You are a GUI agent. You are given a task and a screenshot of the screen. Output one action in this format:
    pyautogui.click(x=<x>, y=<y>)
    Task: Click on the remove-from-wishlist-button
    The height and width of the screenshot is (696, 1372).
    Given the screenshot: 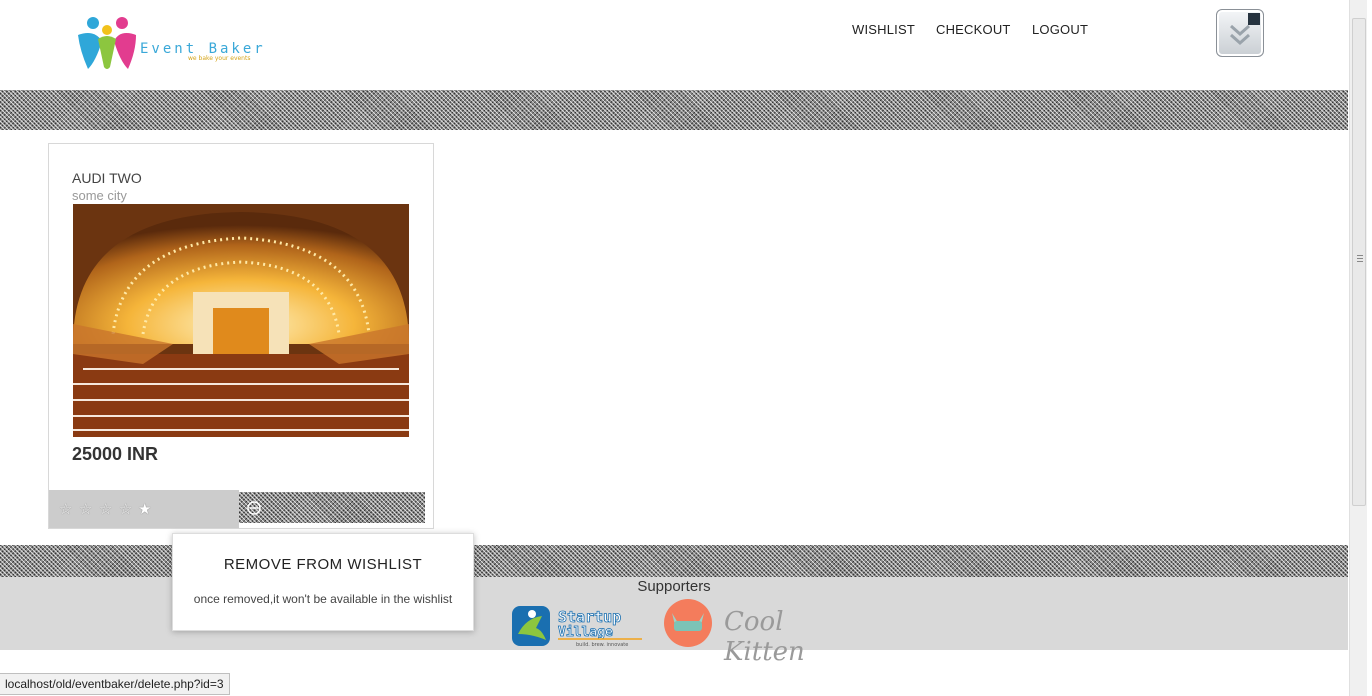 What is the action you would take?
    pyautogui.click(x=332, y=507)
    